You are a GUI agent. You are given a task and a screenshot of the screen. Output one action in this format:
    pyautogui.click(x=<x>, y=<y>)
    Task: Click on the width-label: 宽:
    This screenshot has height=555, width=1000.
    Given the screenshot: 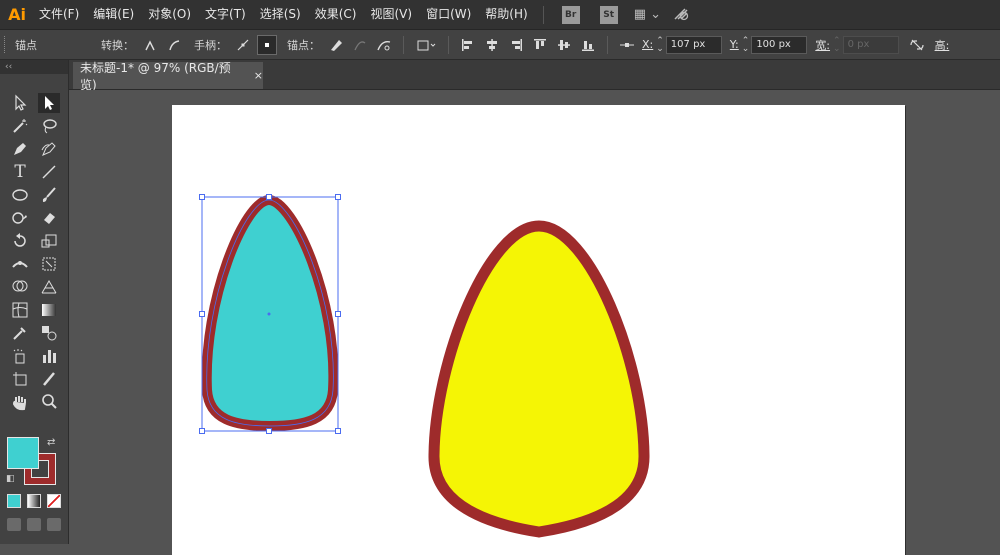 What is the action you would take?
    pyautogui.click(x=823, y=45)
    